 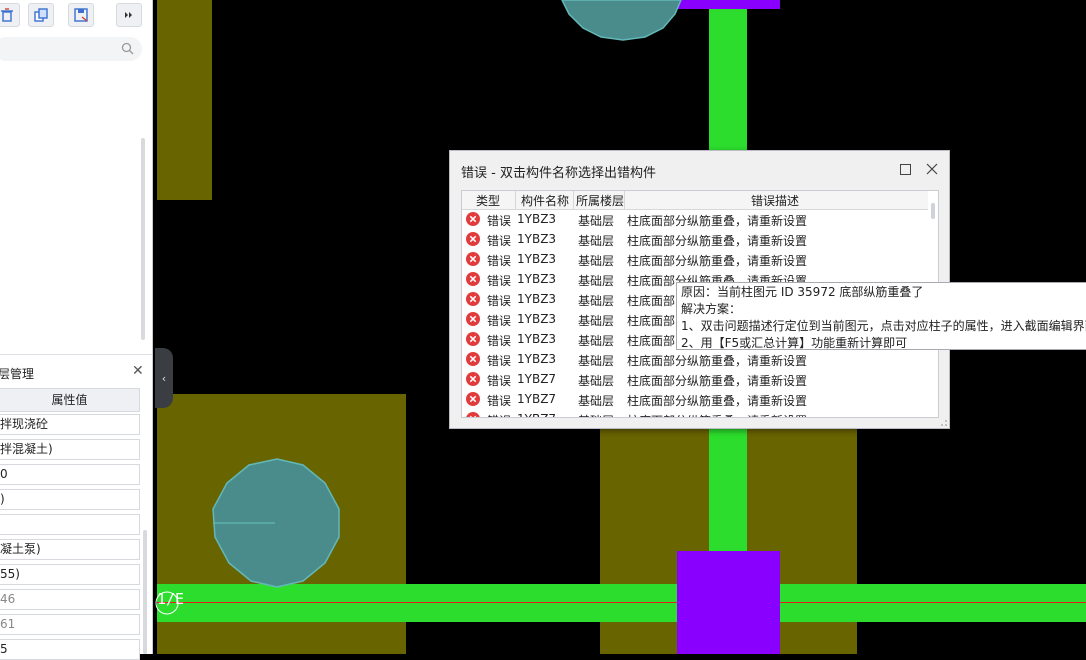 I want to click on search-input, so click(x=71, y=49).